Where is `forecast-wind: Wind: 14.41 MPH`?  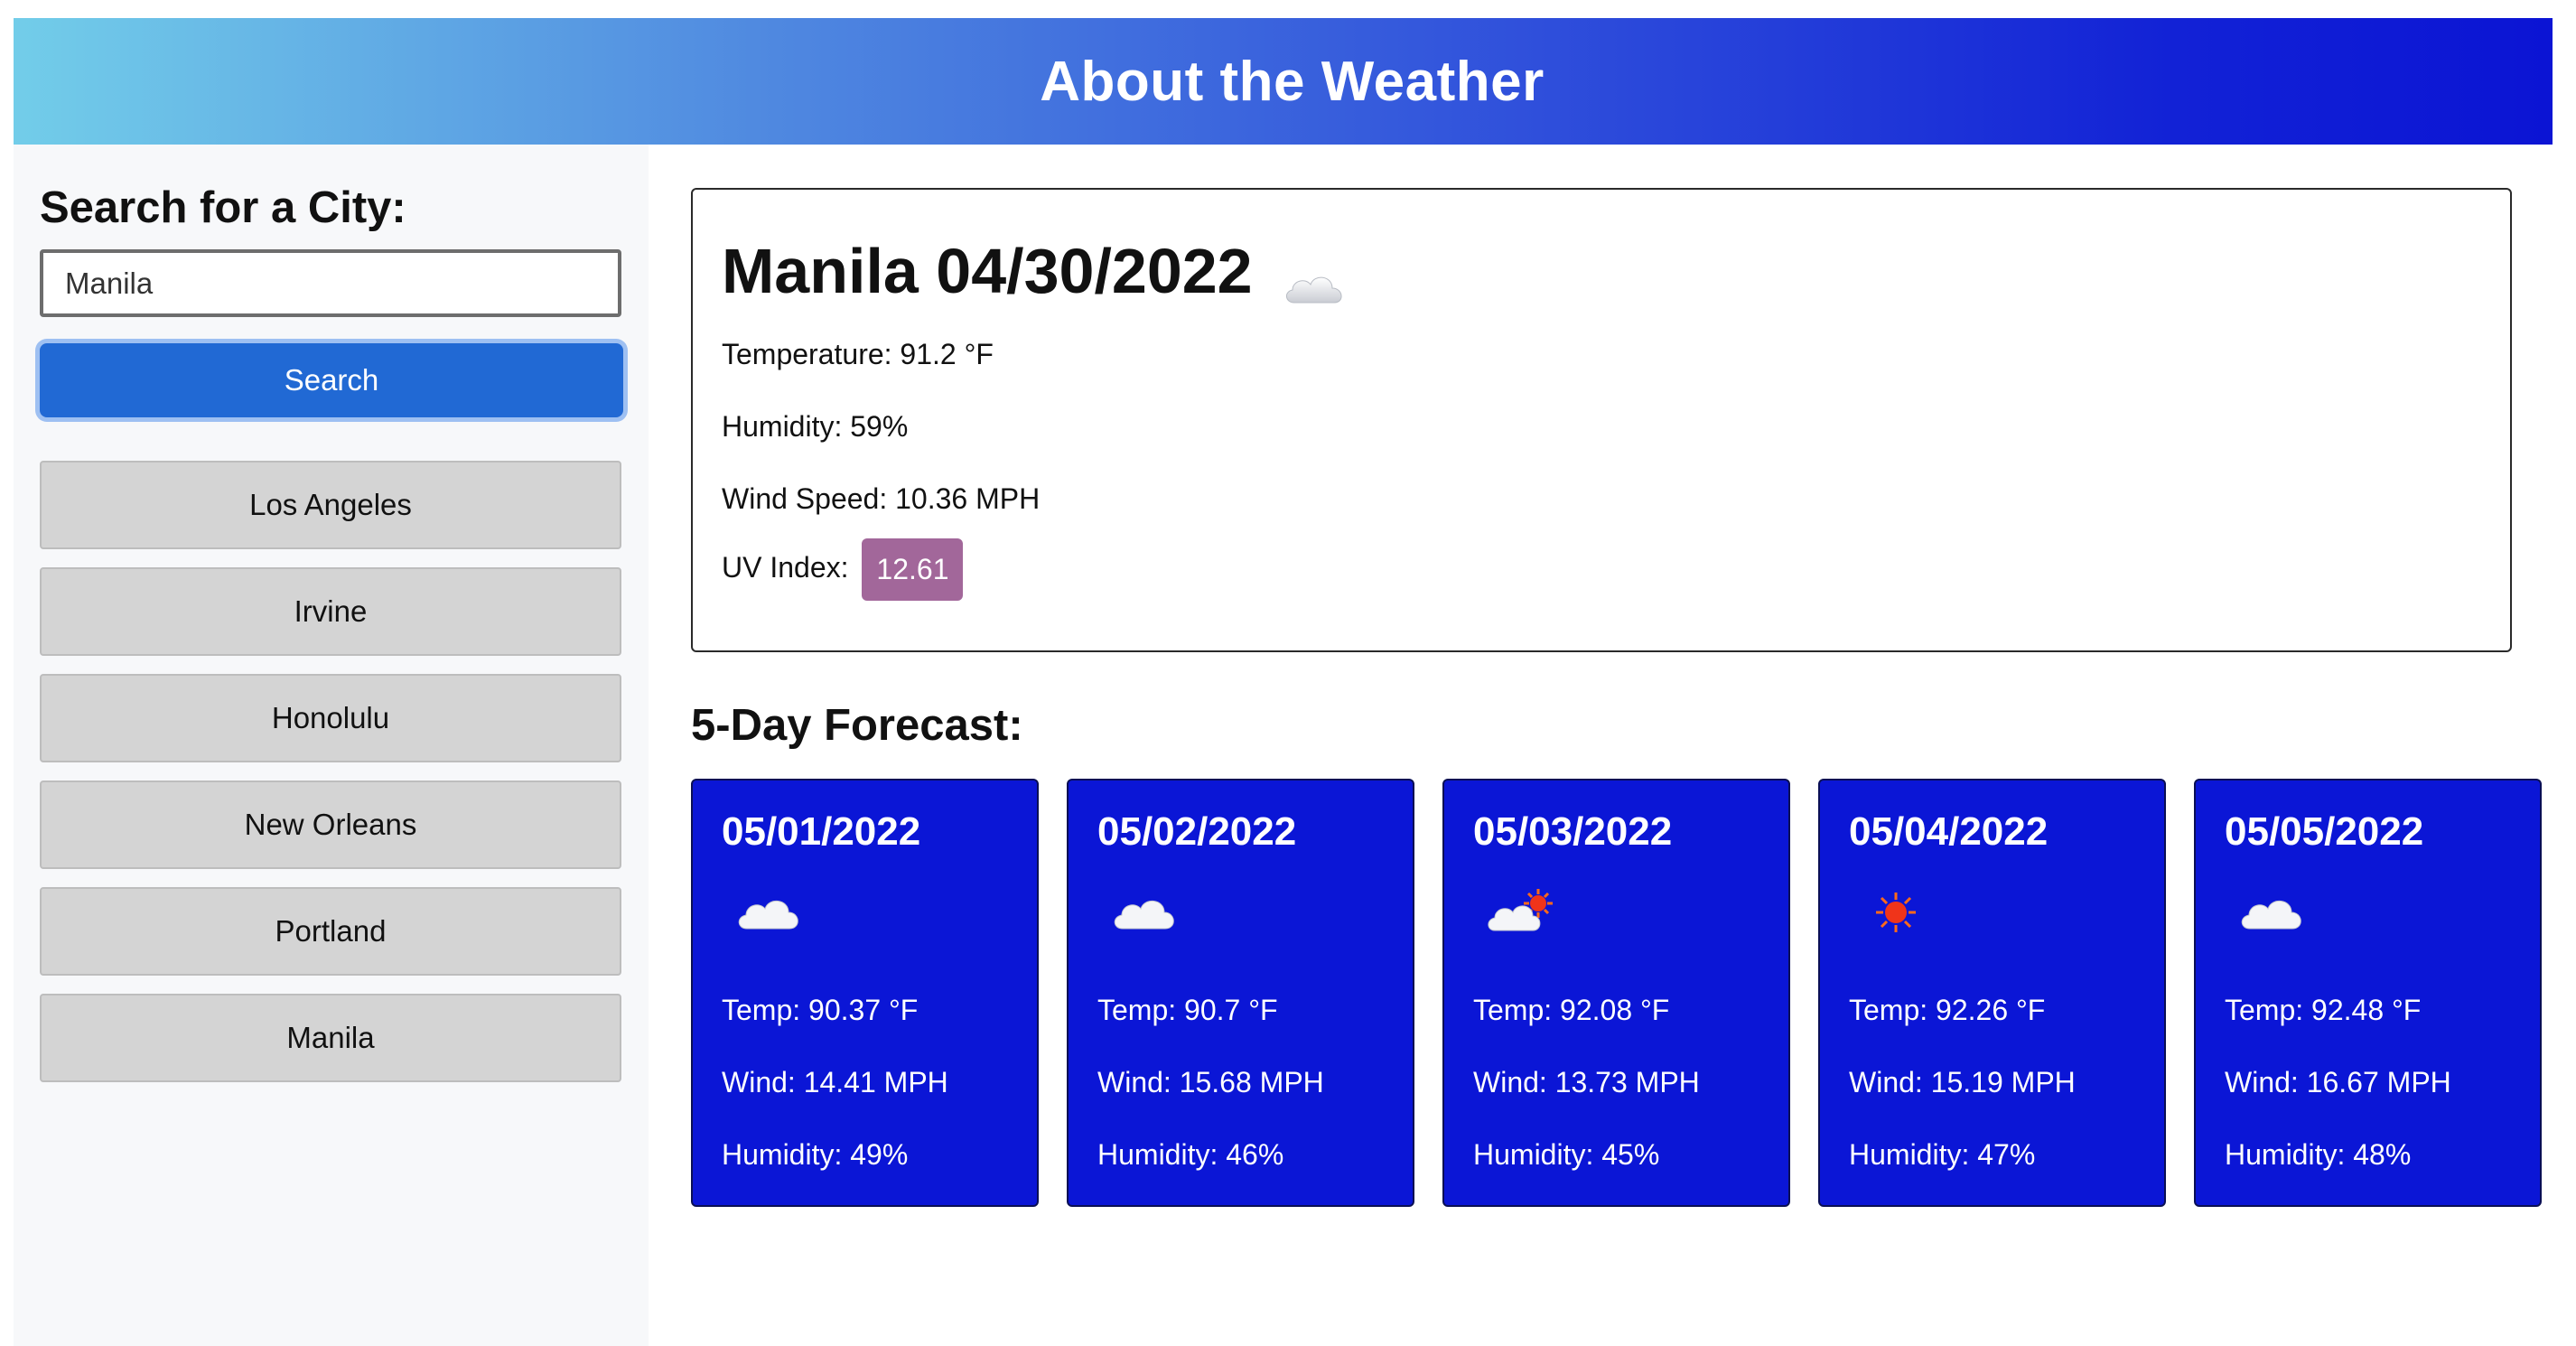 forecast-wind: Wind: 14.41 MPH is located at coordinates (835, 1082).